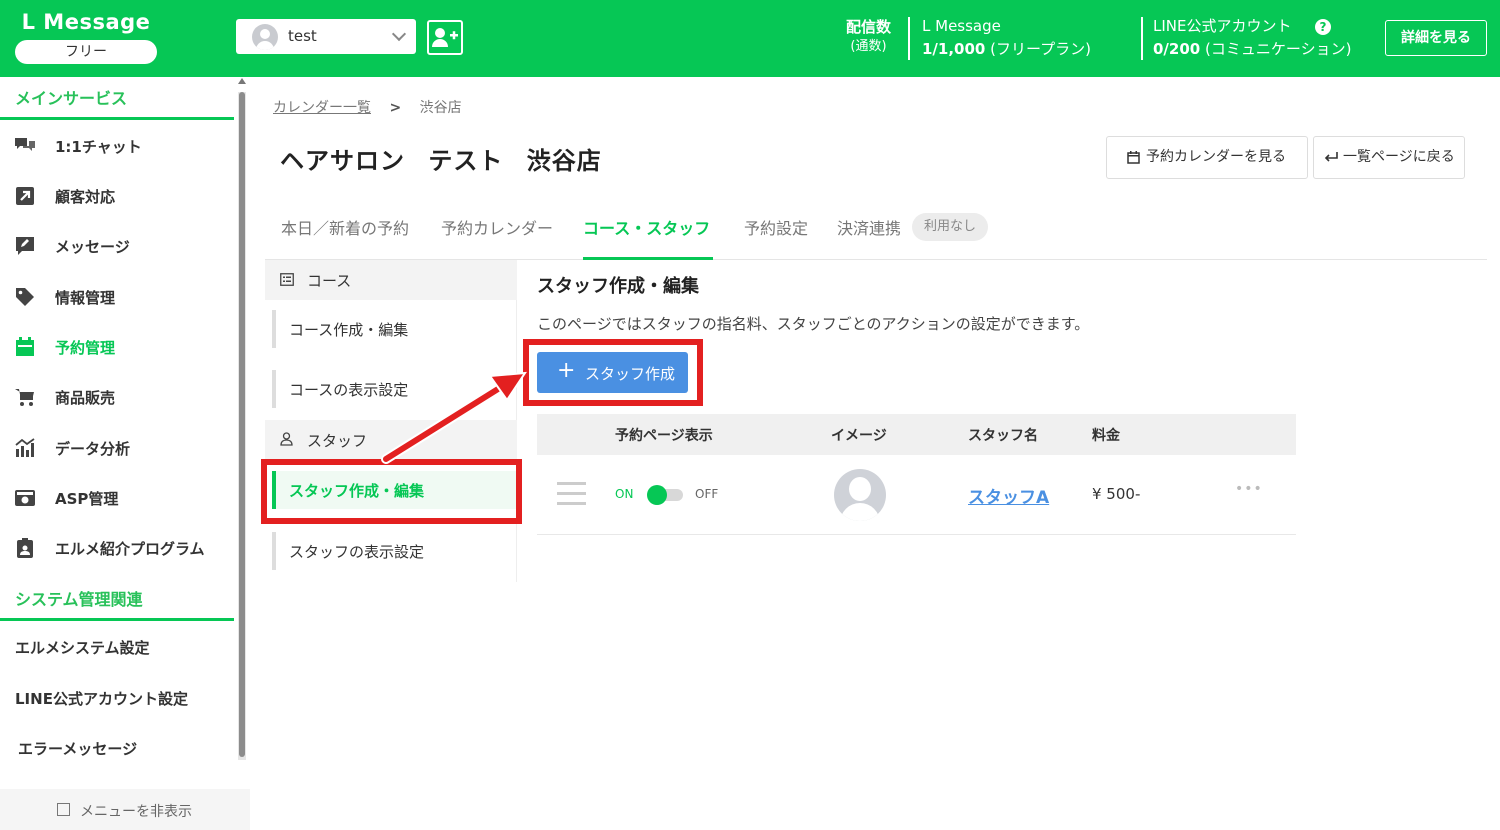 This screenshot has width=1500, height=830. Describe the element at coordinates (441, 161) in the screenshot. I see `page-title: ヘアサロン テスト 渋谷店` at that location.